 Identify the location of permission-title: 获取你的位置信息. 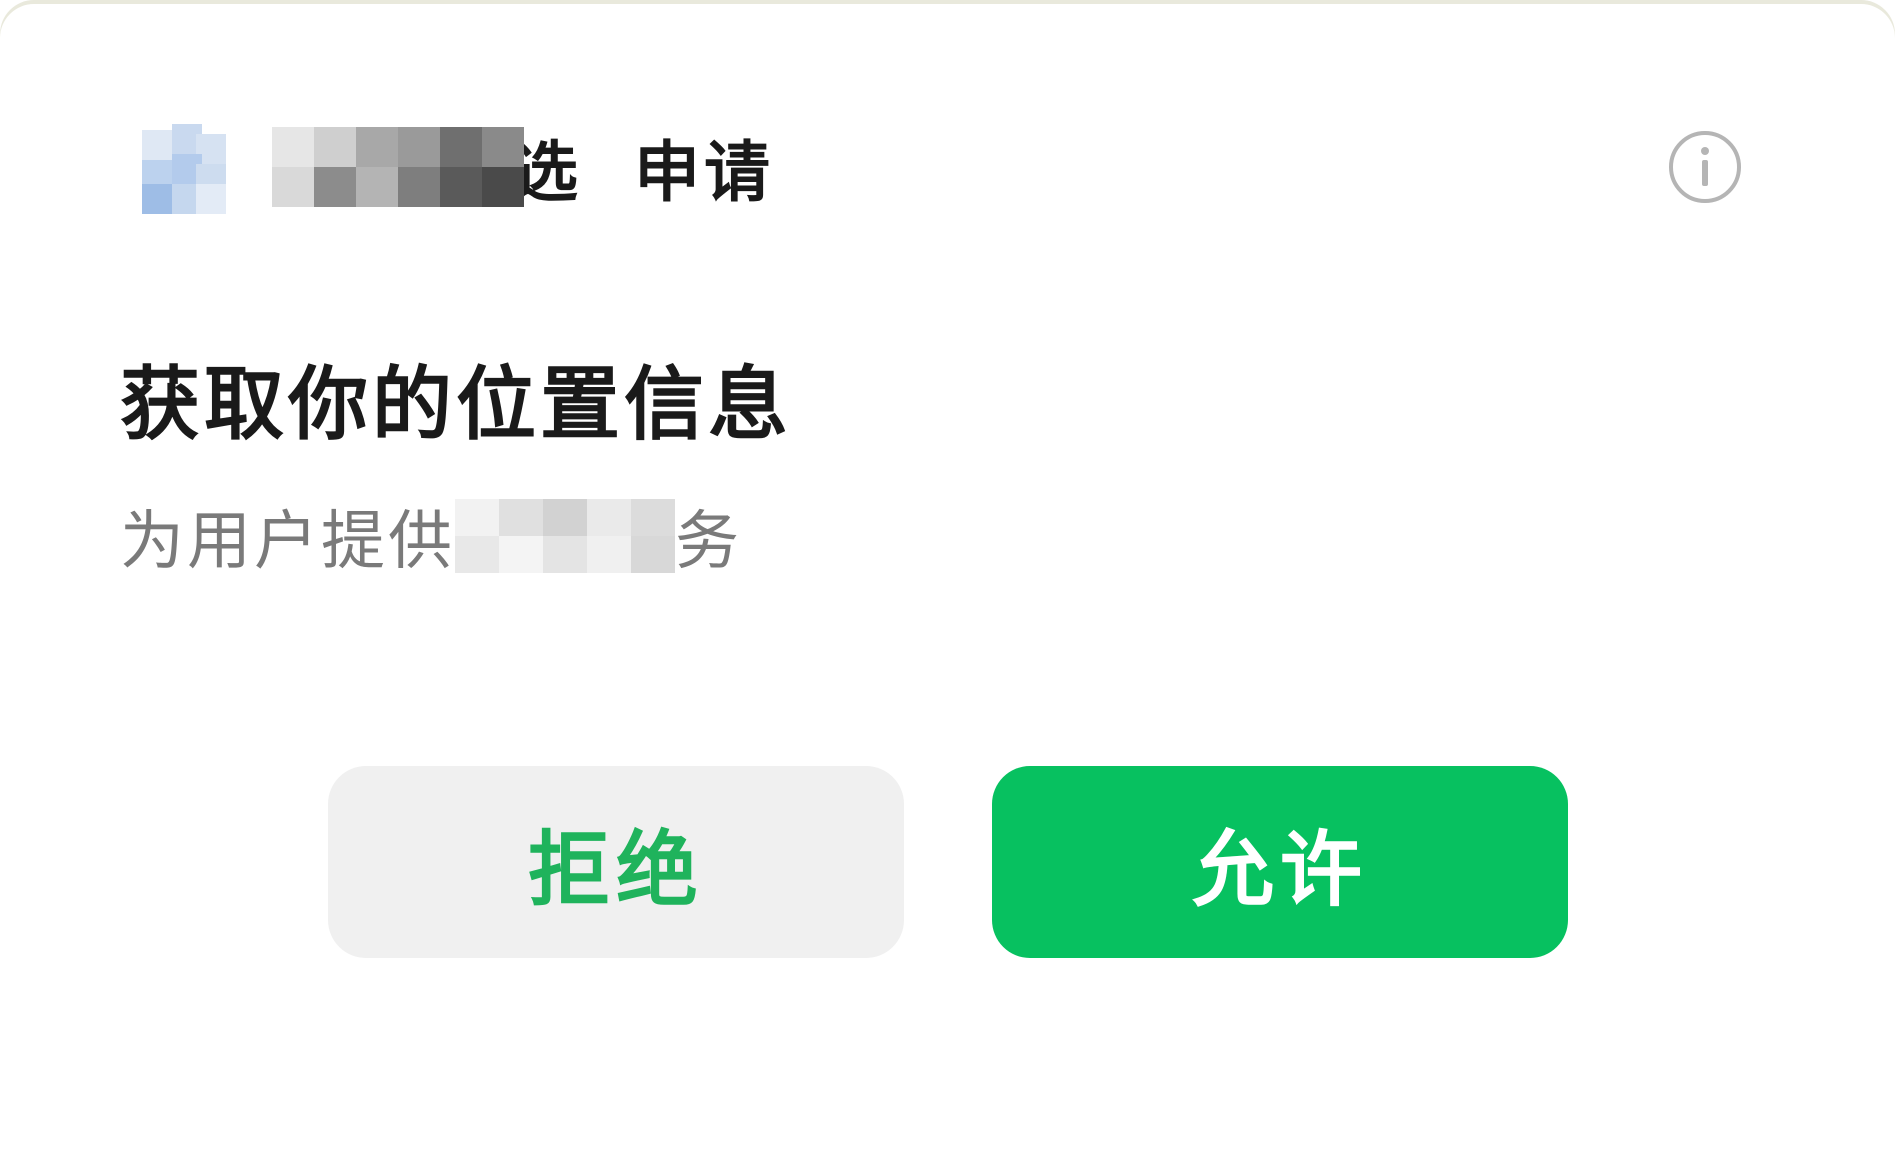
(456, 404).